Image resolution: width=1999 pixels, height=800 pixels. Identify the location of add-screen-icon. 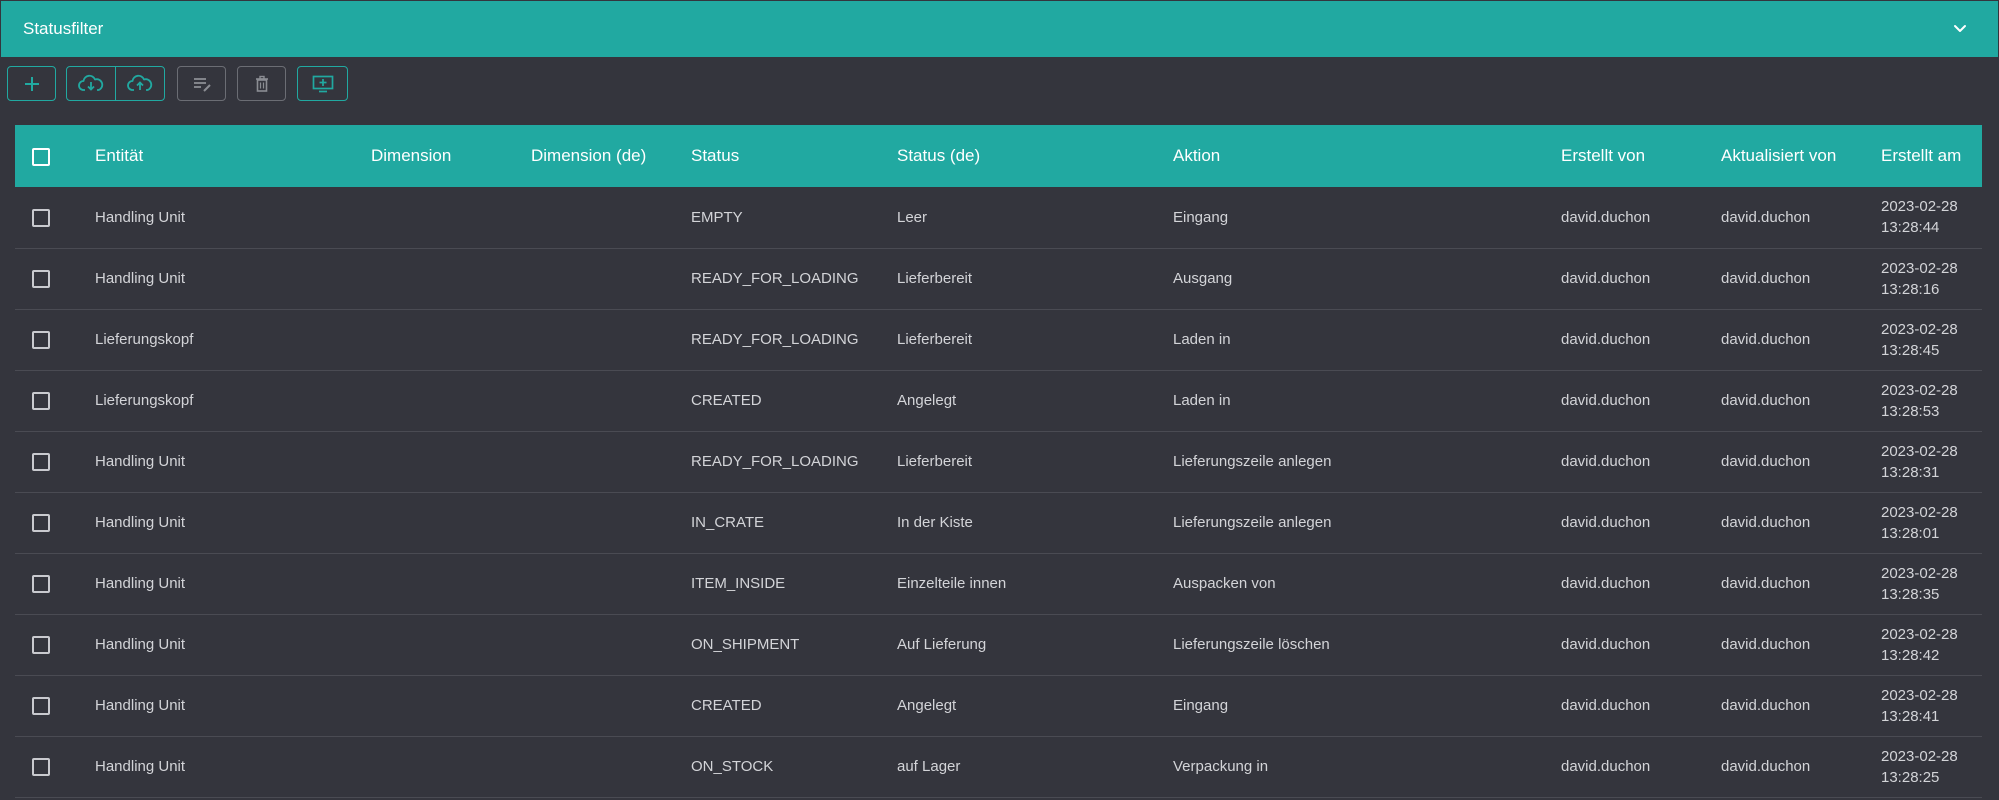
(322, 83).